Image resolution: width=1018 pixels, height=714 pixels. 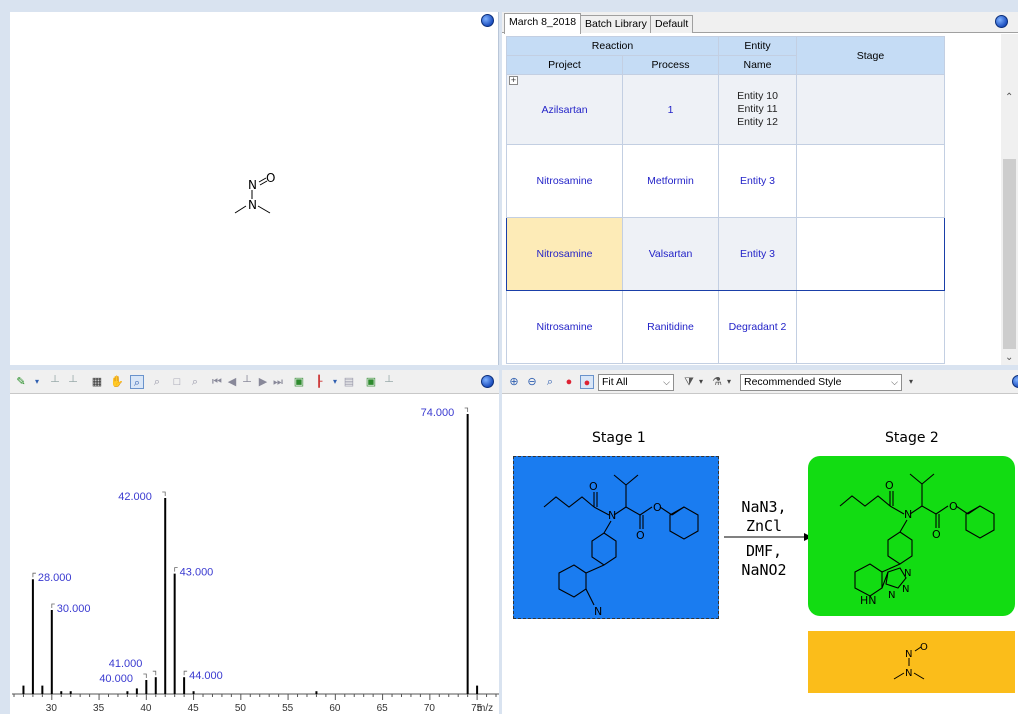 I want to click on add-peak-icon: ┴, so click(x=55, y=382).